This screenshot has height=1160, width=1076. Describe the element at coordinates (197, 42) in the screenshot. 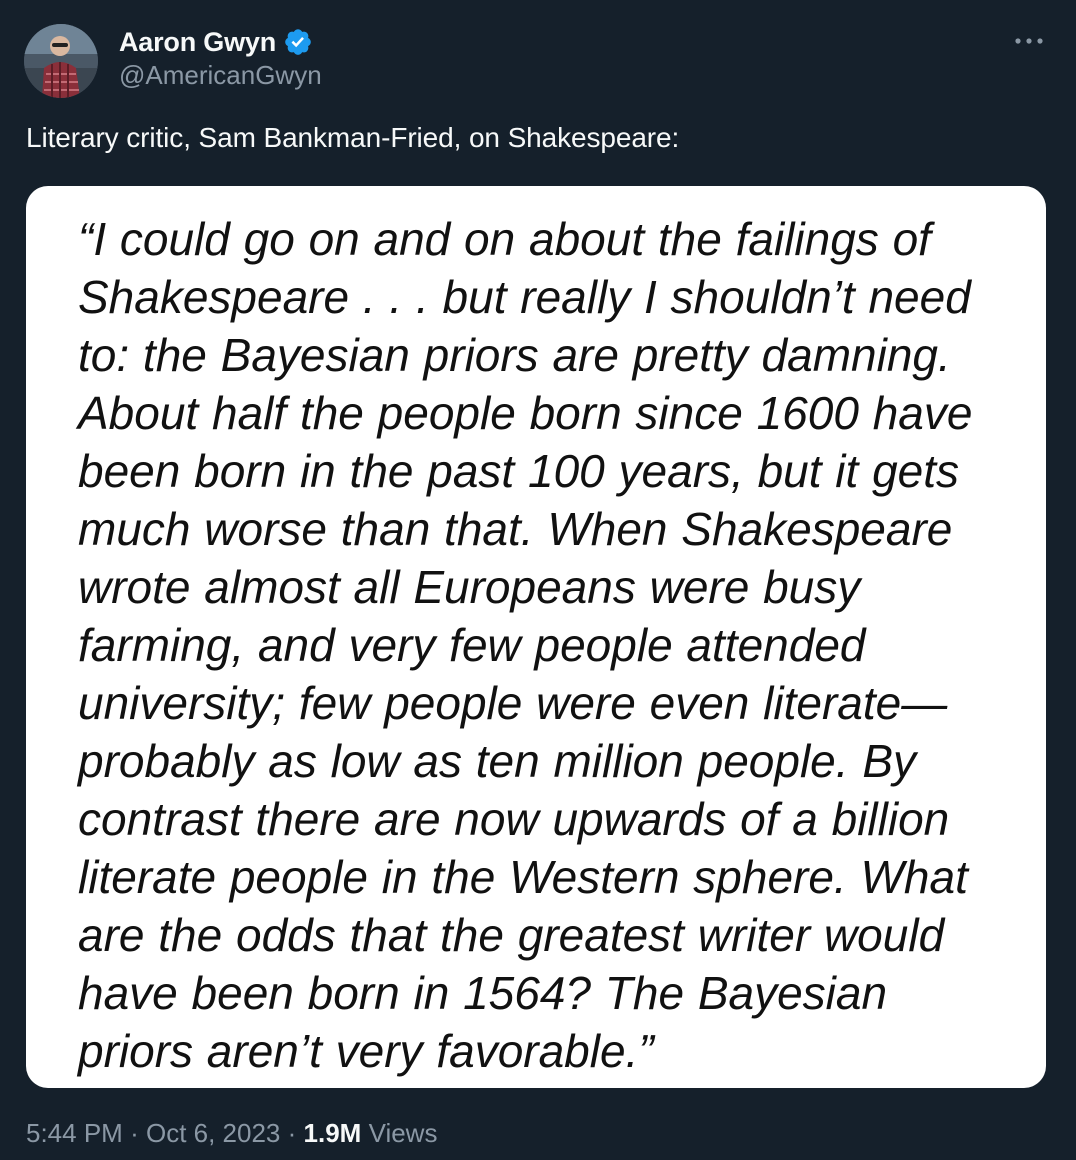

I see `display-name: Aaron Gwyn` at that location.